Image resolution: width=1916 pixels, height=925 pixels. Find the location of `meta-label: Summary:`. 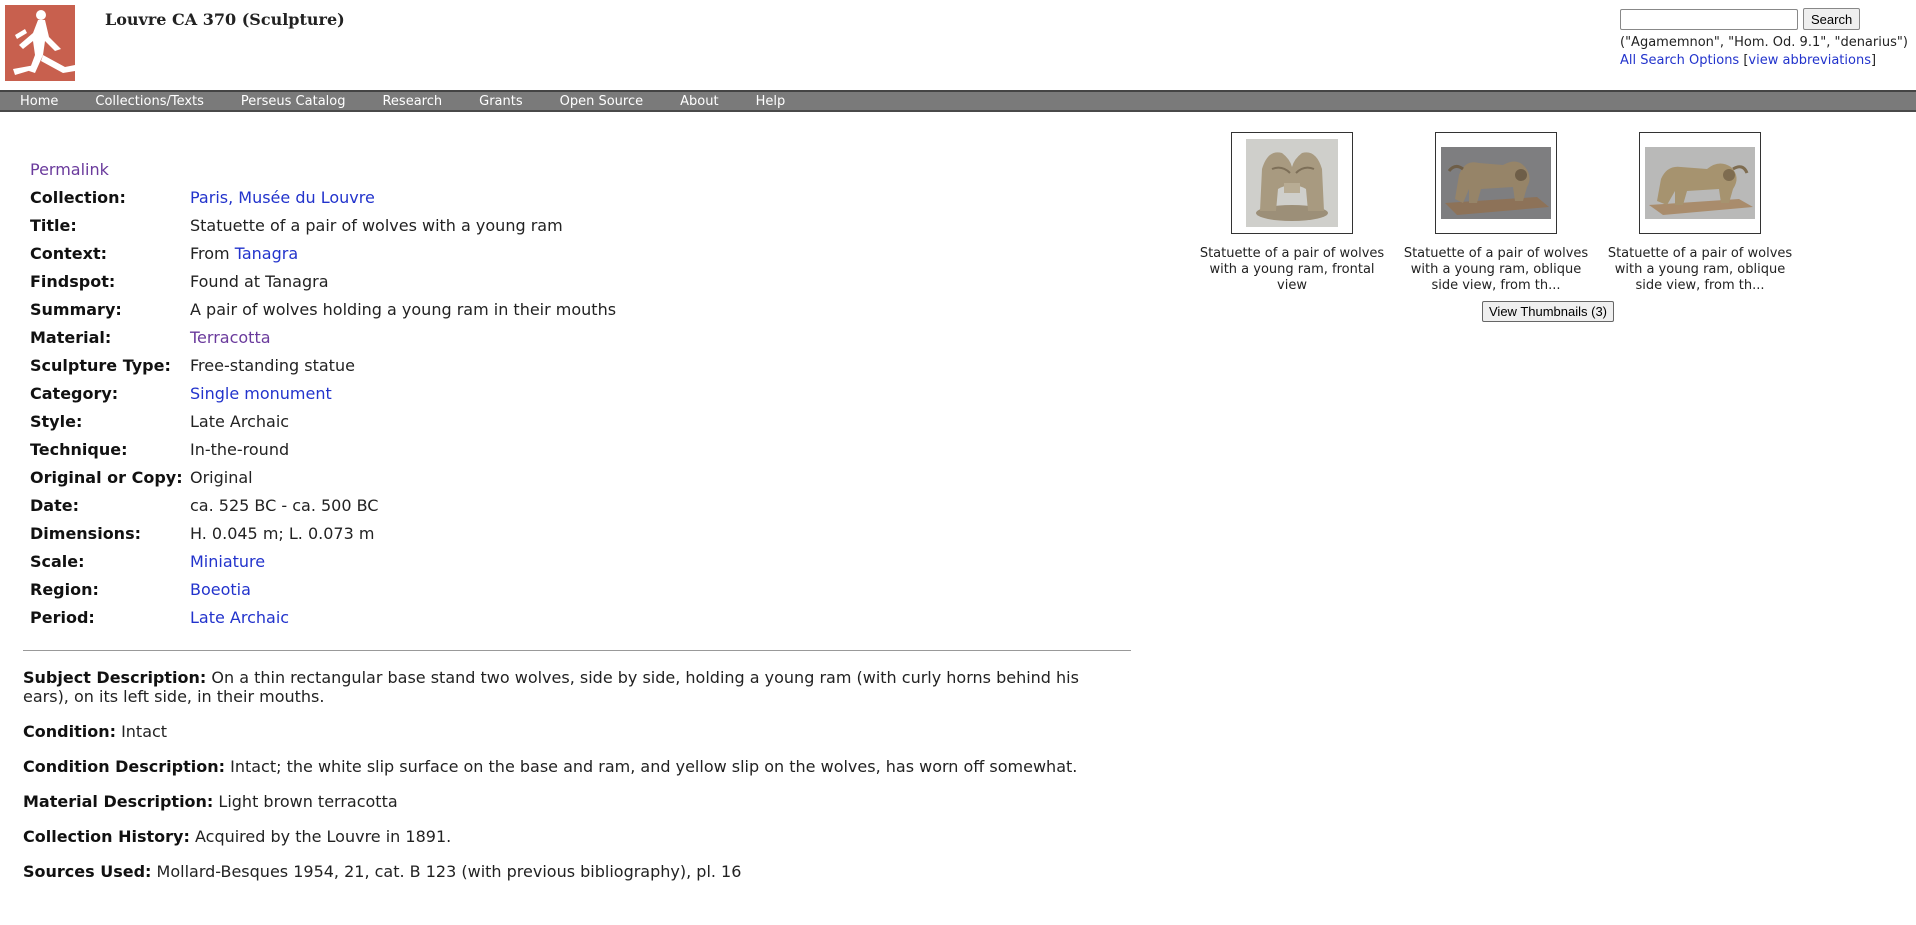

meta-label: Summary: is located at coordinates (76, 309).